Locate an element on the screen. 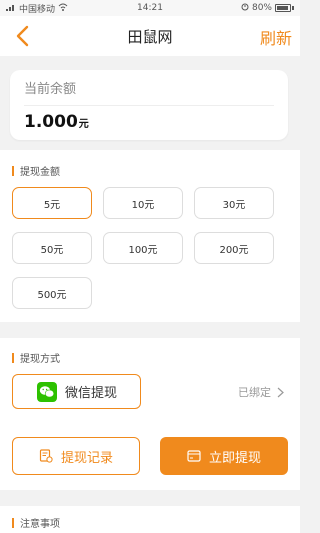 The image size is (320, 533). balance-amount: 1.000元 is located at coordinates (149, 122).